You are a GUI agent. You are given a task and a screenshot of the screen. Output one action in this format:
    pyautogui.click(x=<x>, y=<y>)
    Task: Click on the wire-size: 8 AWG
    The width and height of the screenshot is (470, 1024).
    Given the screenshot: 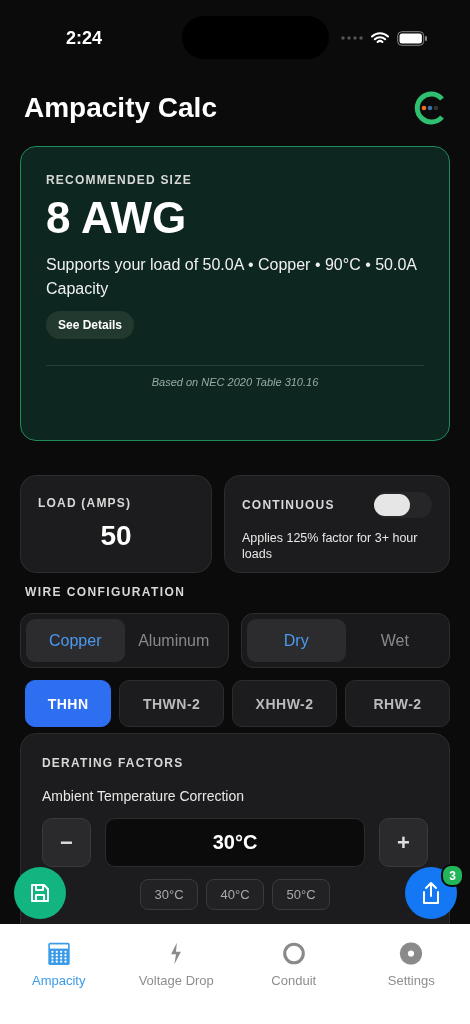 What is the action you would take?
    pyautogui.click(x=117, y=218)
    